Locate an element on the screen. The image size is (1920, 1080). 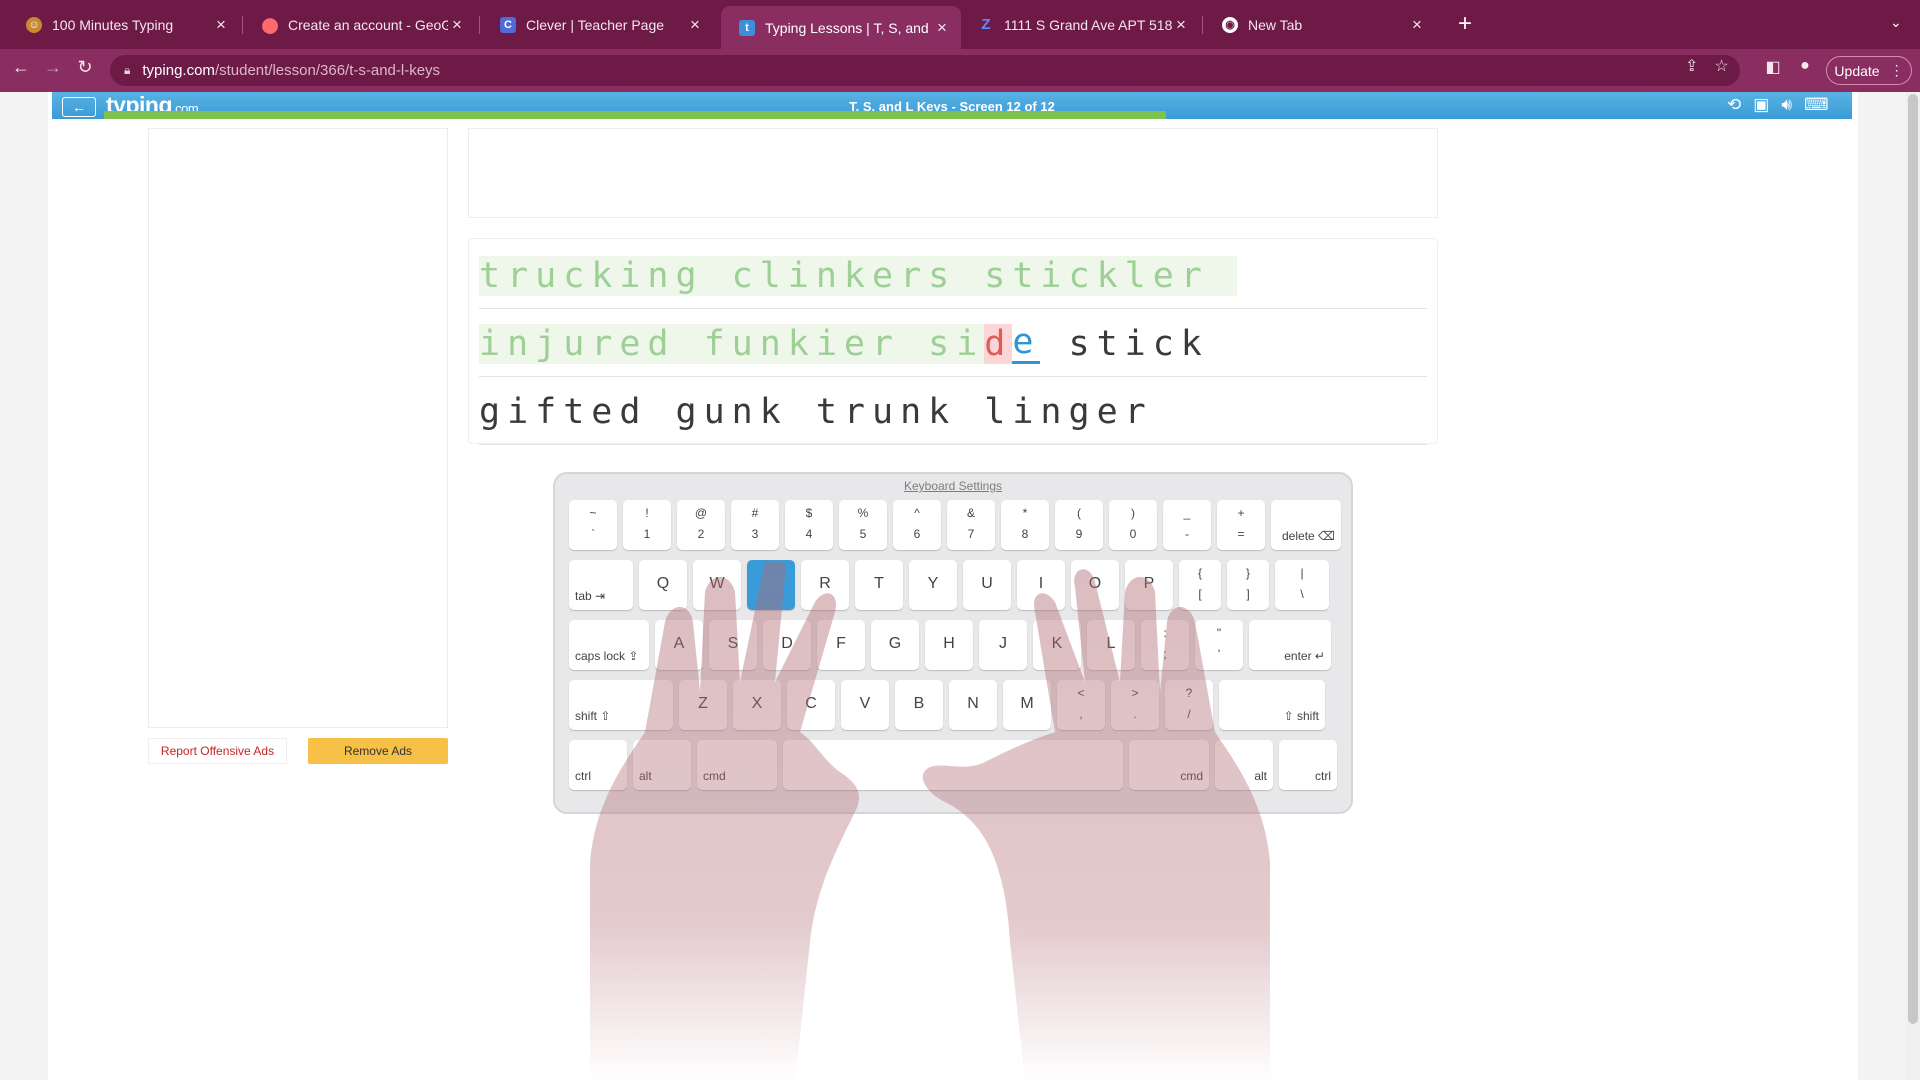
key-ctrl-right: ctrl is located at coordinates (1308, 765).